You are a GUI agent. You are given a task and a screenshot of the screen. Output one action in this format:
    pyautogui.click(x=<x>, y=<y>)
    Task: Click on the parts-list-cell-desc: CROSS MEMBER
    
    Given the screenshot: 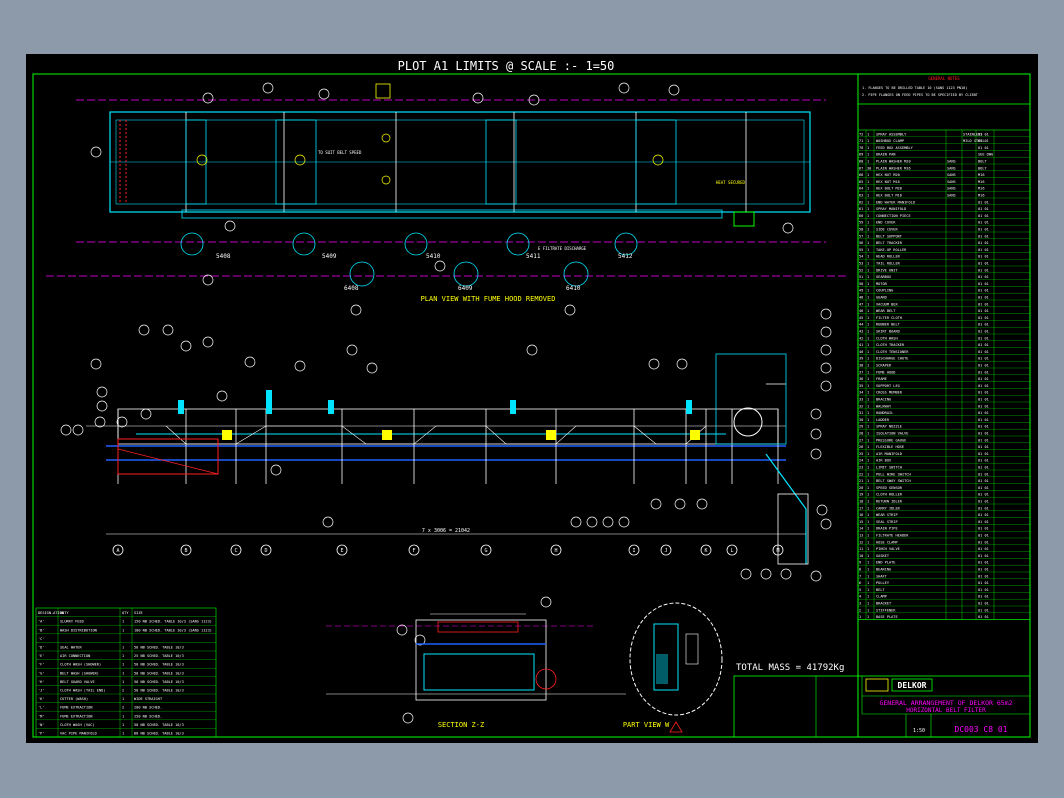 What is the action you would take?
    pyautogui.click(x=889, y=393)
    